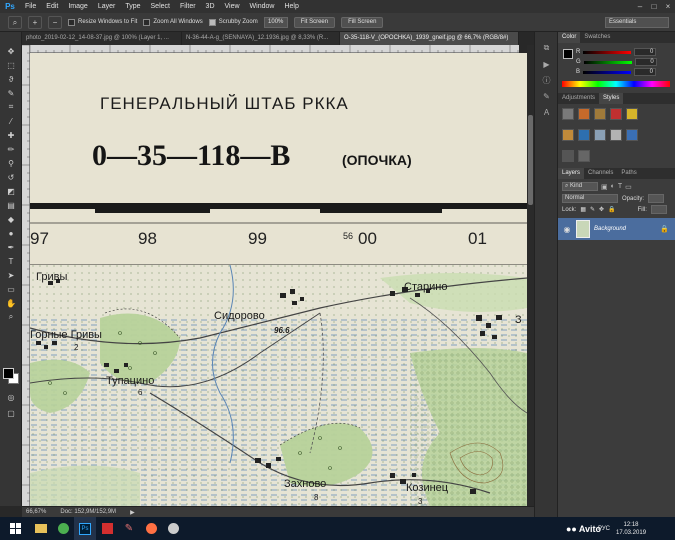 The height and width of the screenshot is (540, 675). Describe the element at coordinates (637, 22) in the screenshot. I see `workspace-switcher: Essentials` at that location.